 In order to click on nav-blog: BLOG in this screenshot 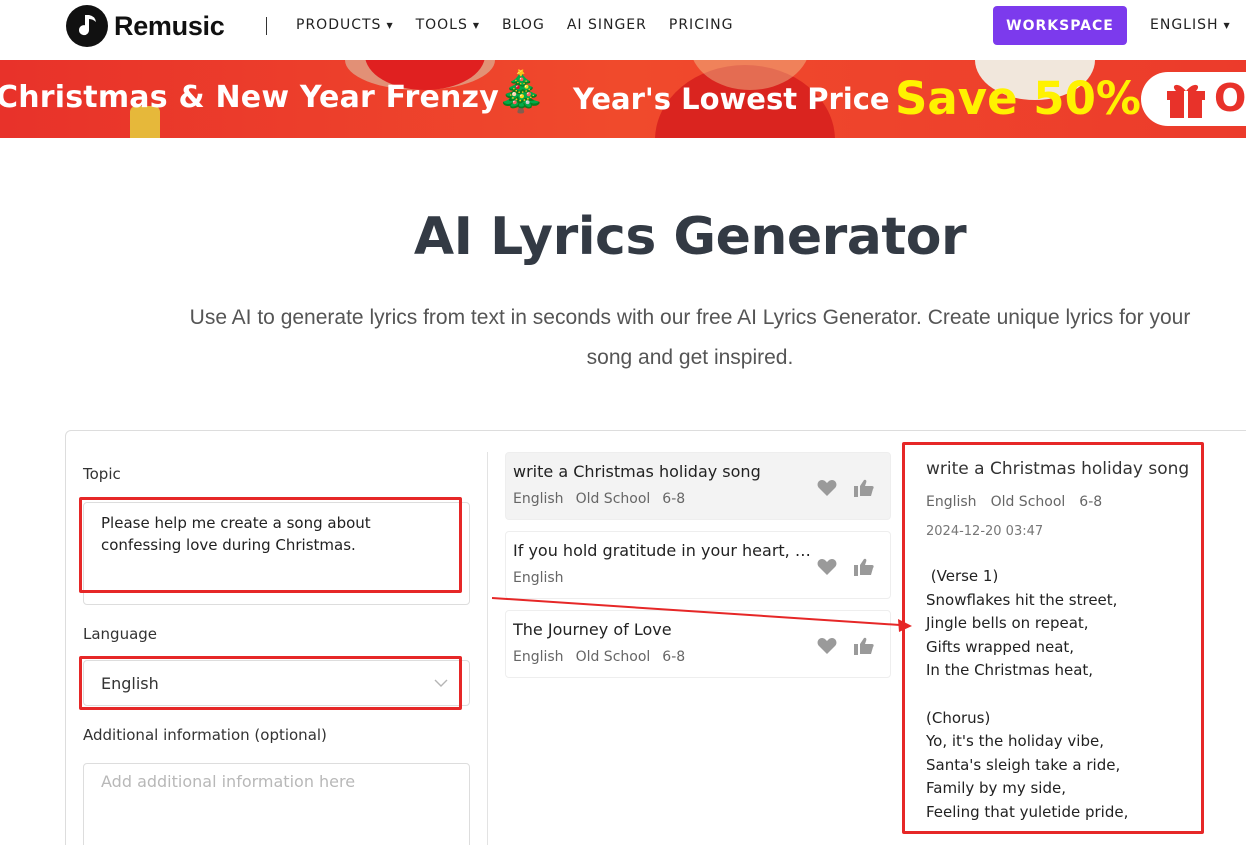, I will do `click(523, 25)`.